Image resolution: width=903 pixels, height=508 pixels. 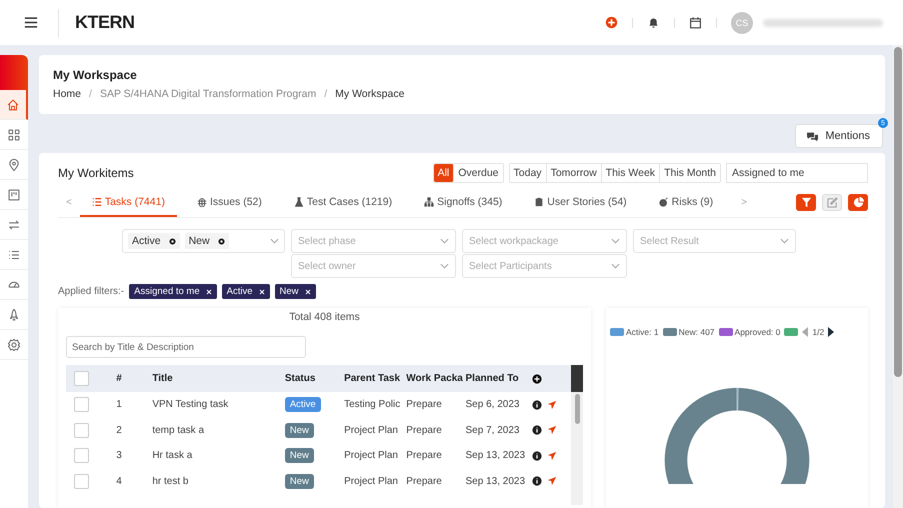 What do you see at coordinates (436, 405) in the screenshot?
I see `table-cell: Prepare` at bounding box center [436, 405].